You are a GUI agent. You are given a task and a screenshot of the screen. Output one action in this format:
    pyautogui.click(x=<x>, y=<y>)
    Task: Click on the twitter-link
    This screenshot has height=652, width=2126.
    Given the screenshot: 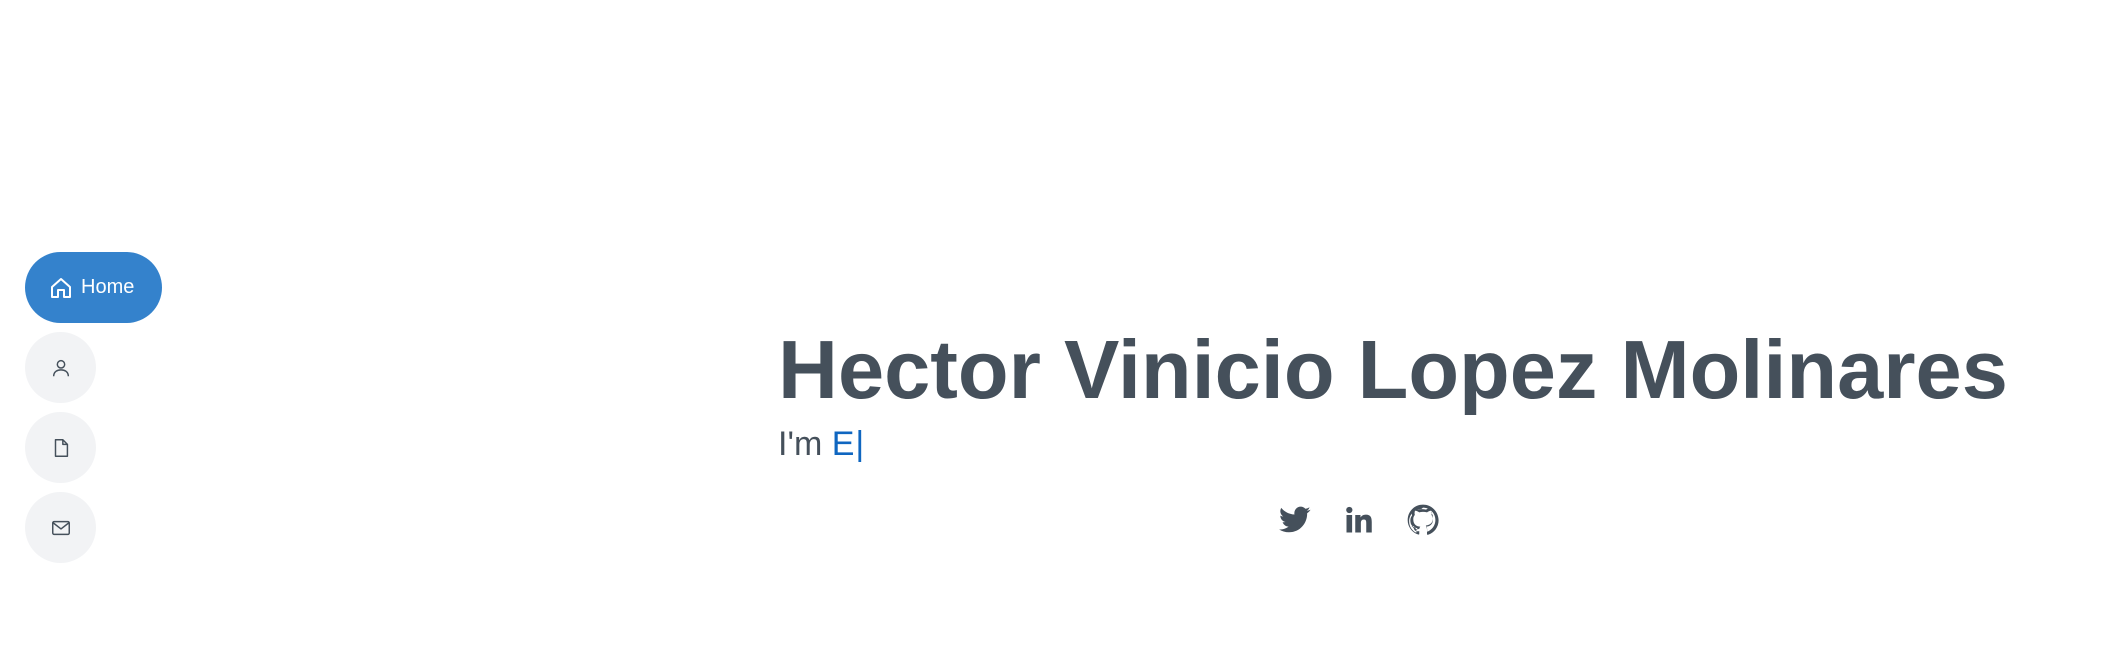 What is the action you would take?
    pyautogui.click(x=1295, y=520)
    